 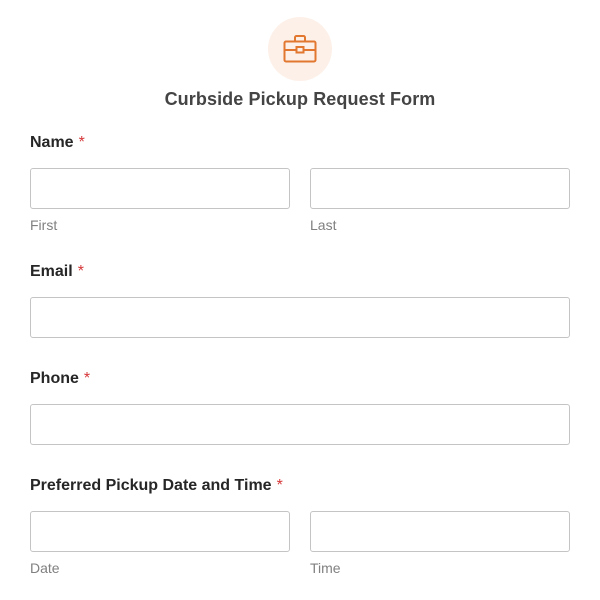 I want to click on phone-required-marker: *, so click(x=87, y=378).